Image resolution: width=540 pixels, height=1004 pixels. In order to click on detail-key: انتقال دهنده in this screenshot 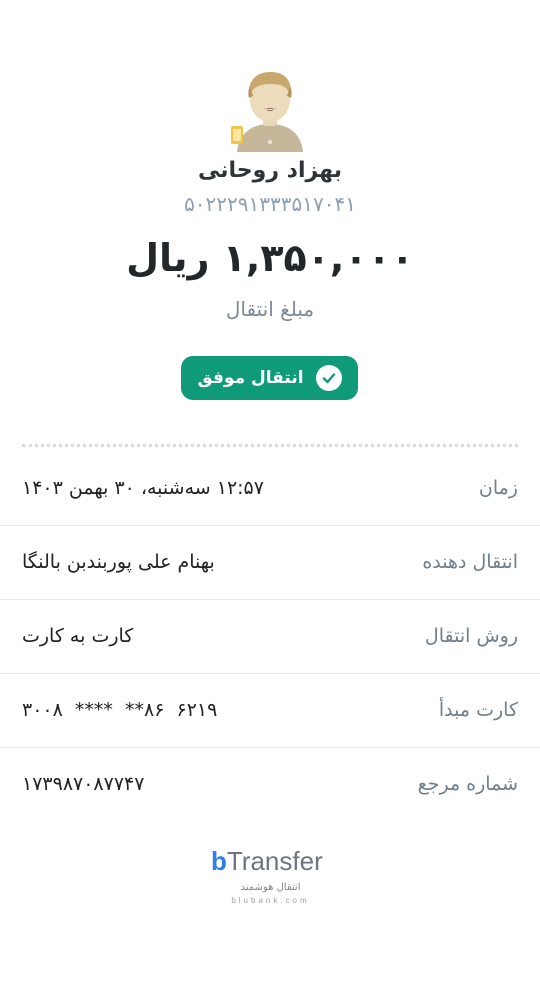, I will do `click(470, 562)`.